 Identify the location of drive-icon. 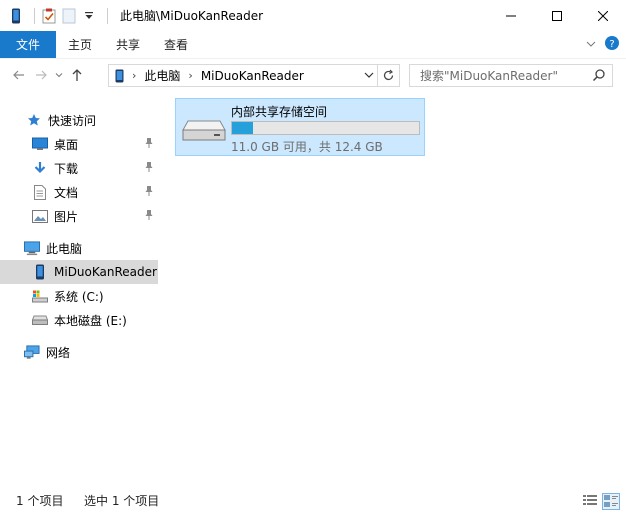
(40, 320).